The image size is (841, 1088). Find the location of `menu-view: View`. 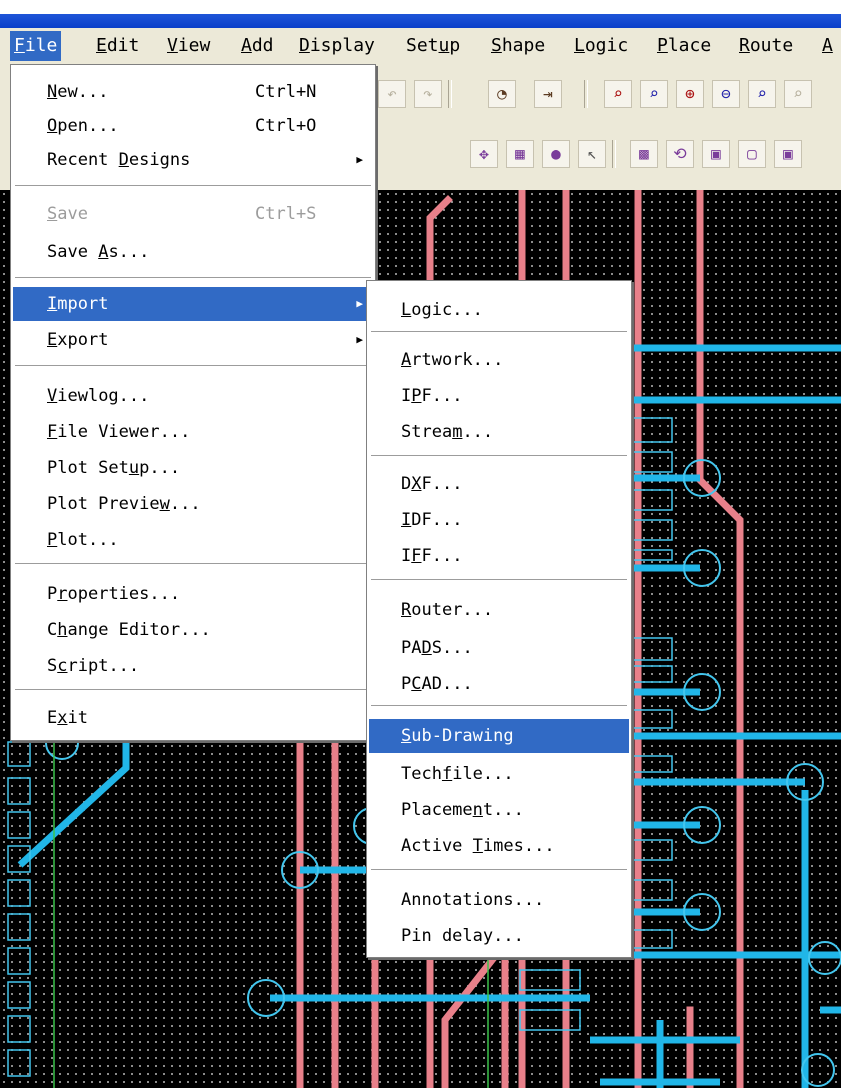

menu-view: View is located at coordinates (188, 46).